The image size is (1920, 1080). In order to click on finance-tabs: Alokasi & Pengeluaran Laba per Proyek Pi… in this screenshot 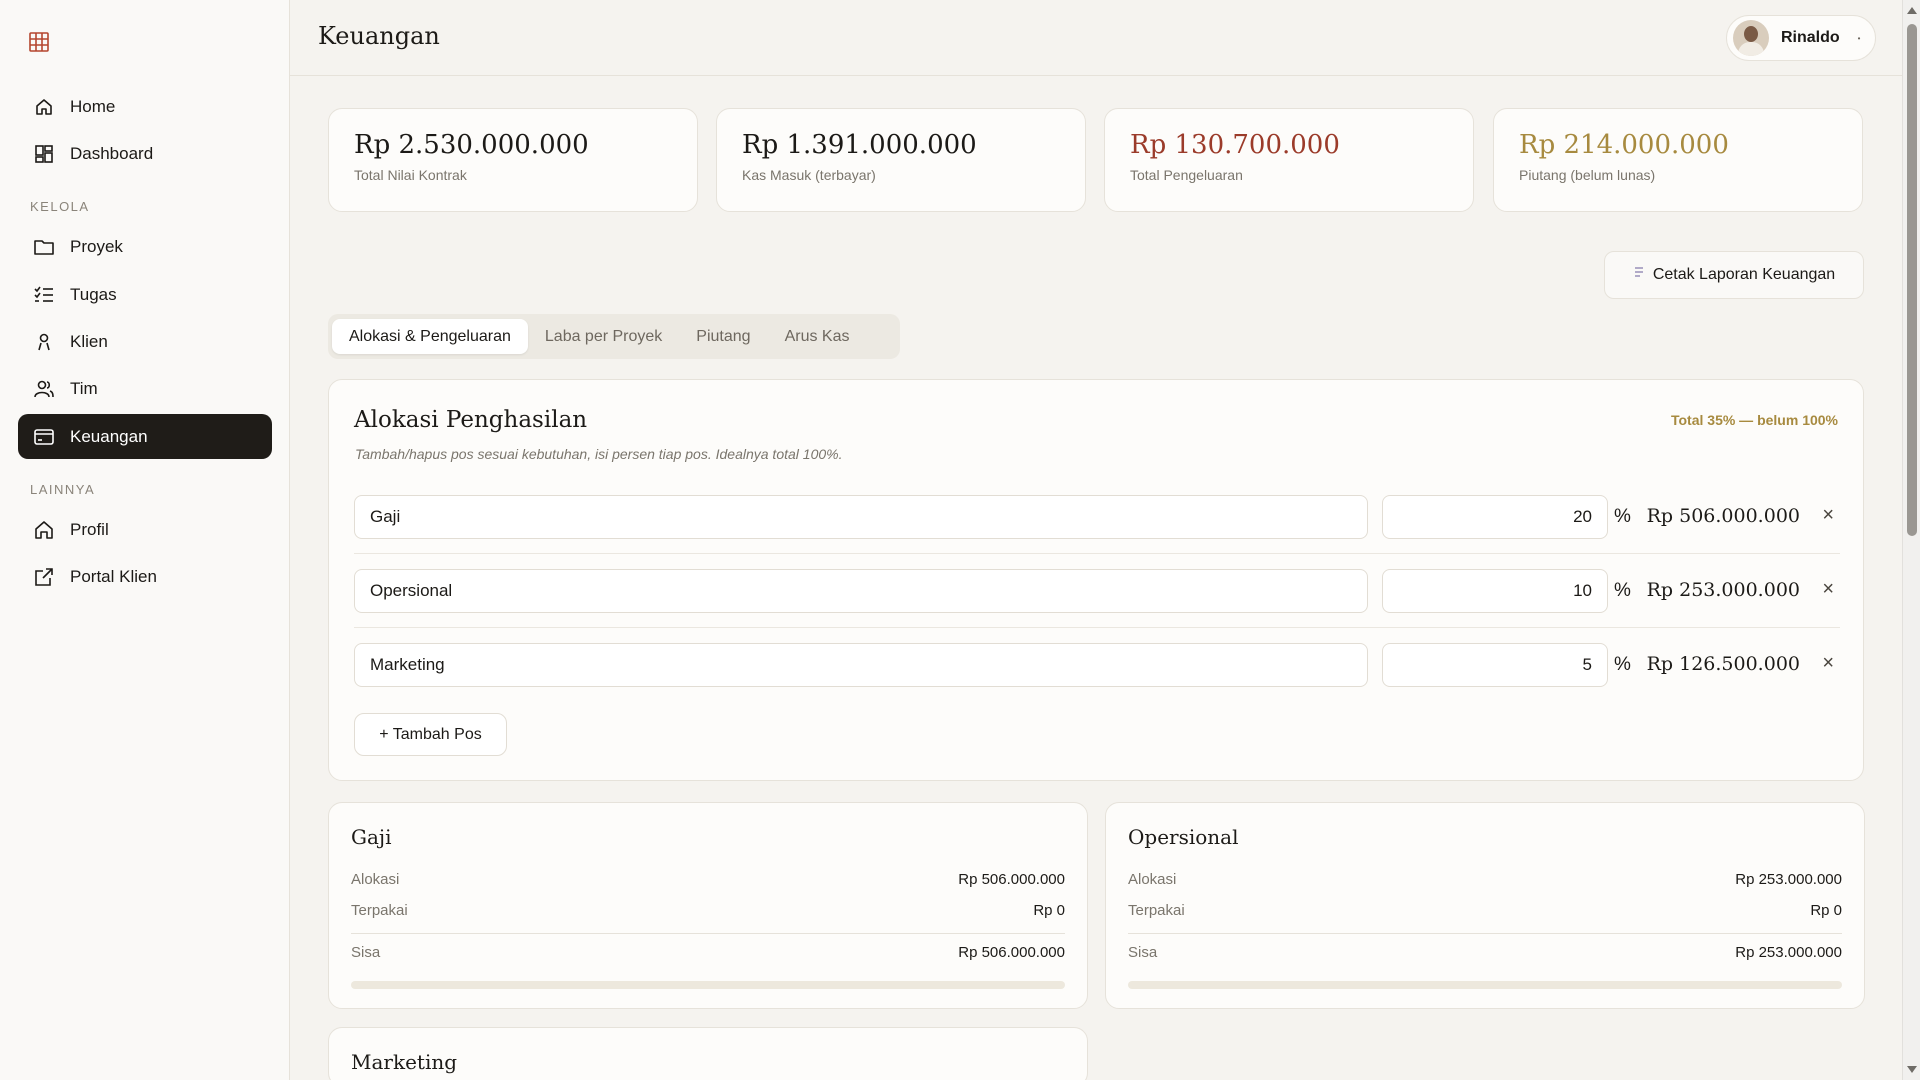, I will do `click(614, 336)`.